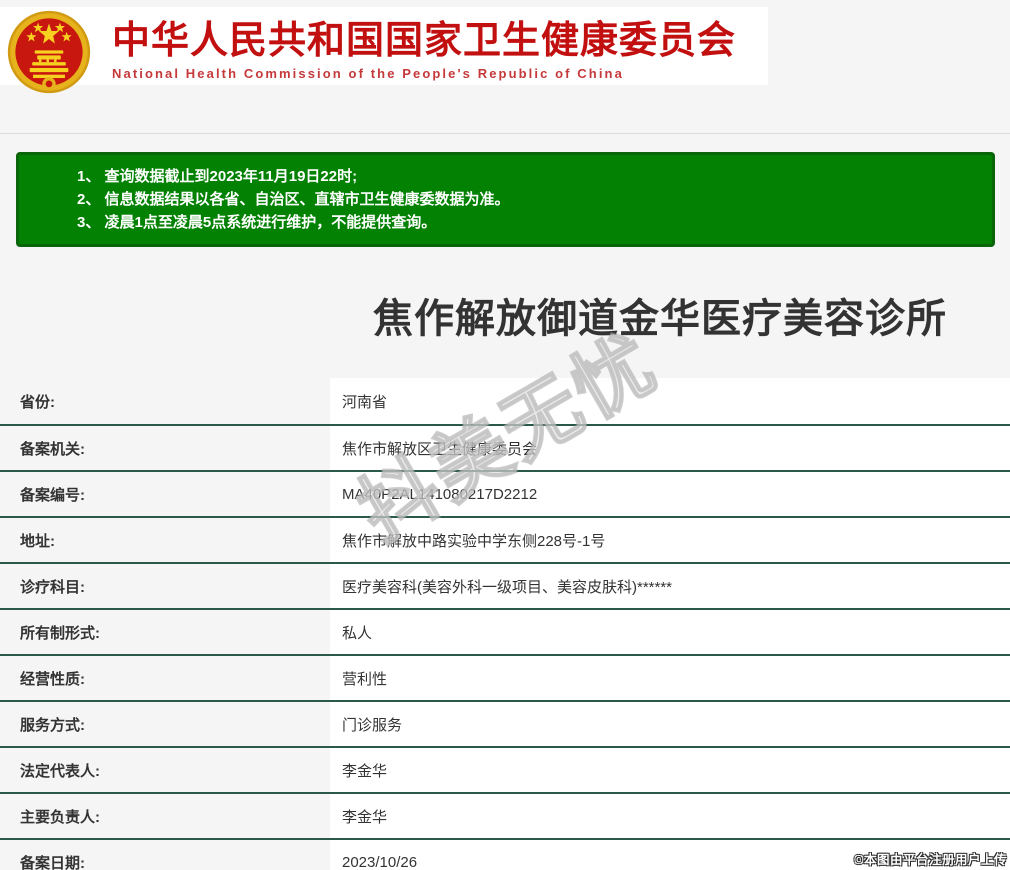  Describe the element at coordinates (37, 541) in the screenshot. I see `field-label: 地址:` at that location.